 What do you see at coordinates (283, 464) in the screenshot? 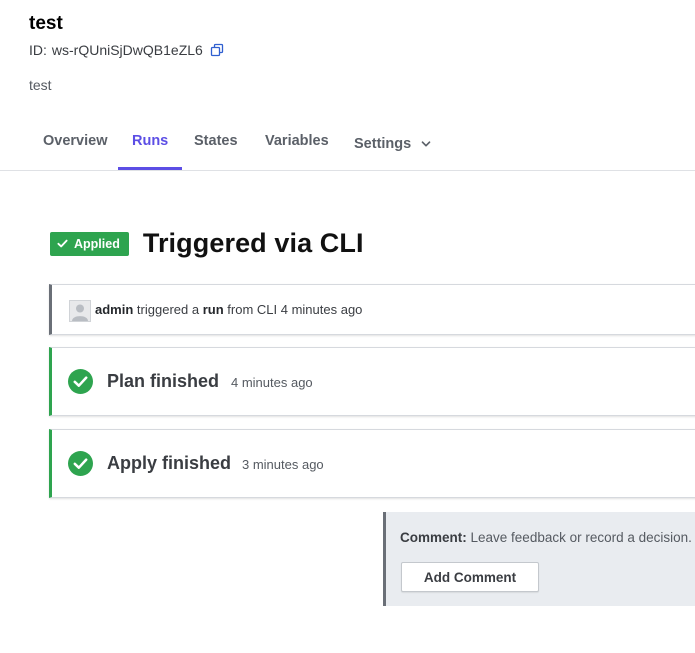
I see `apply-time: 3 minutes ago` at bounding box center [283, 464].